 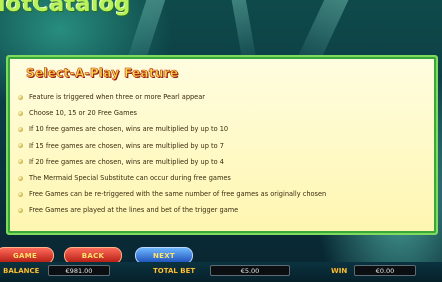 I want to click on win-value: €0.00, so click(x=385, y=270).